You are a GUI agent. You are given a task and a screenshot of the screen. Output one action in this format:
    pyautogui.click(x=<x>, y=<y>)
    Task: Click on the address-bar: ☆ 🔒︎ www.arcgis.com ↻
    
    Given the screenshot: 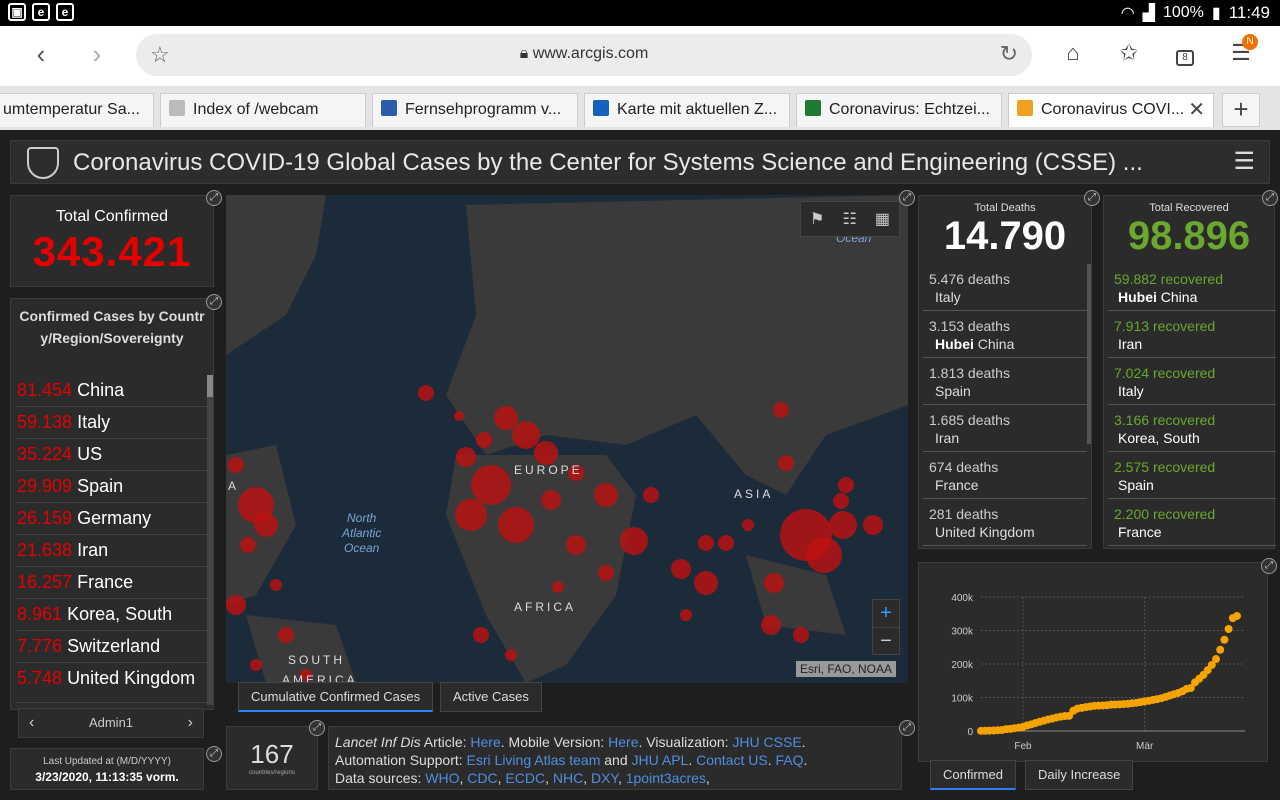 What is the action you would take?
    pyautogui.click(x=584, y=55)
    